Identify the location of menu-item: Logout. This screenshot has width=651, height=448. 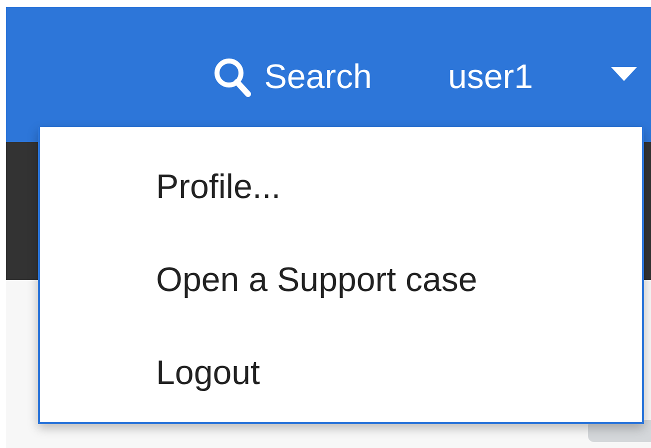
(341, 373).